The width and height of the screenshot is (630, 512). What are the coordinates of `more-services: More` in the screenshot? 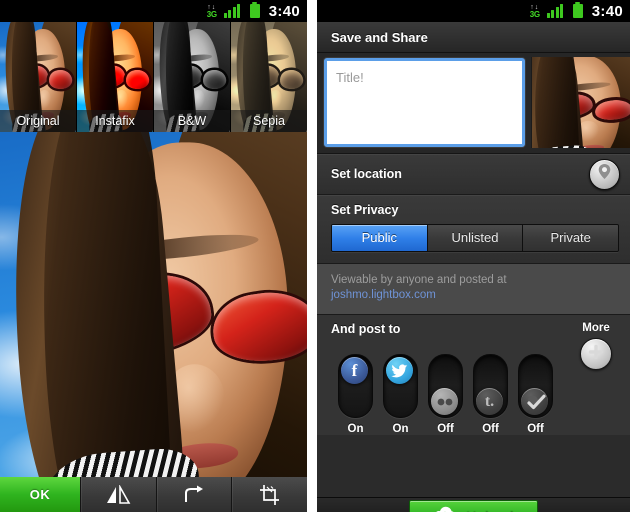 It's located at (596, 346).